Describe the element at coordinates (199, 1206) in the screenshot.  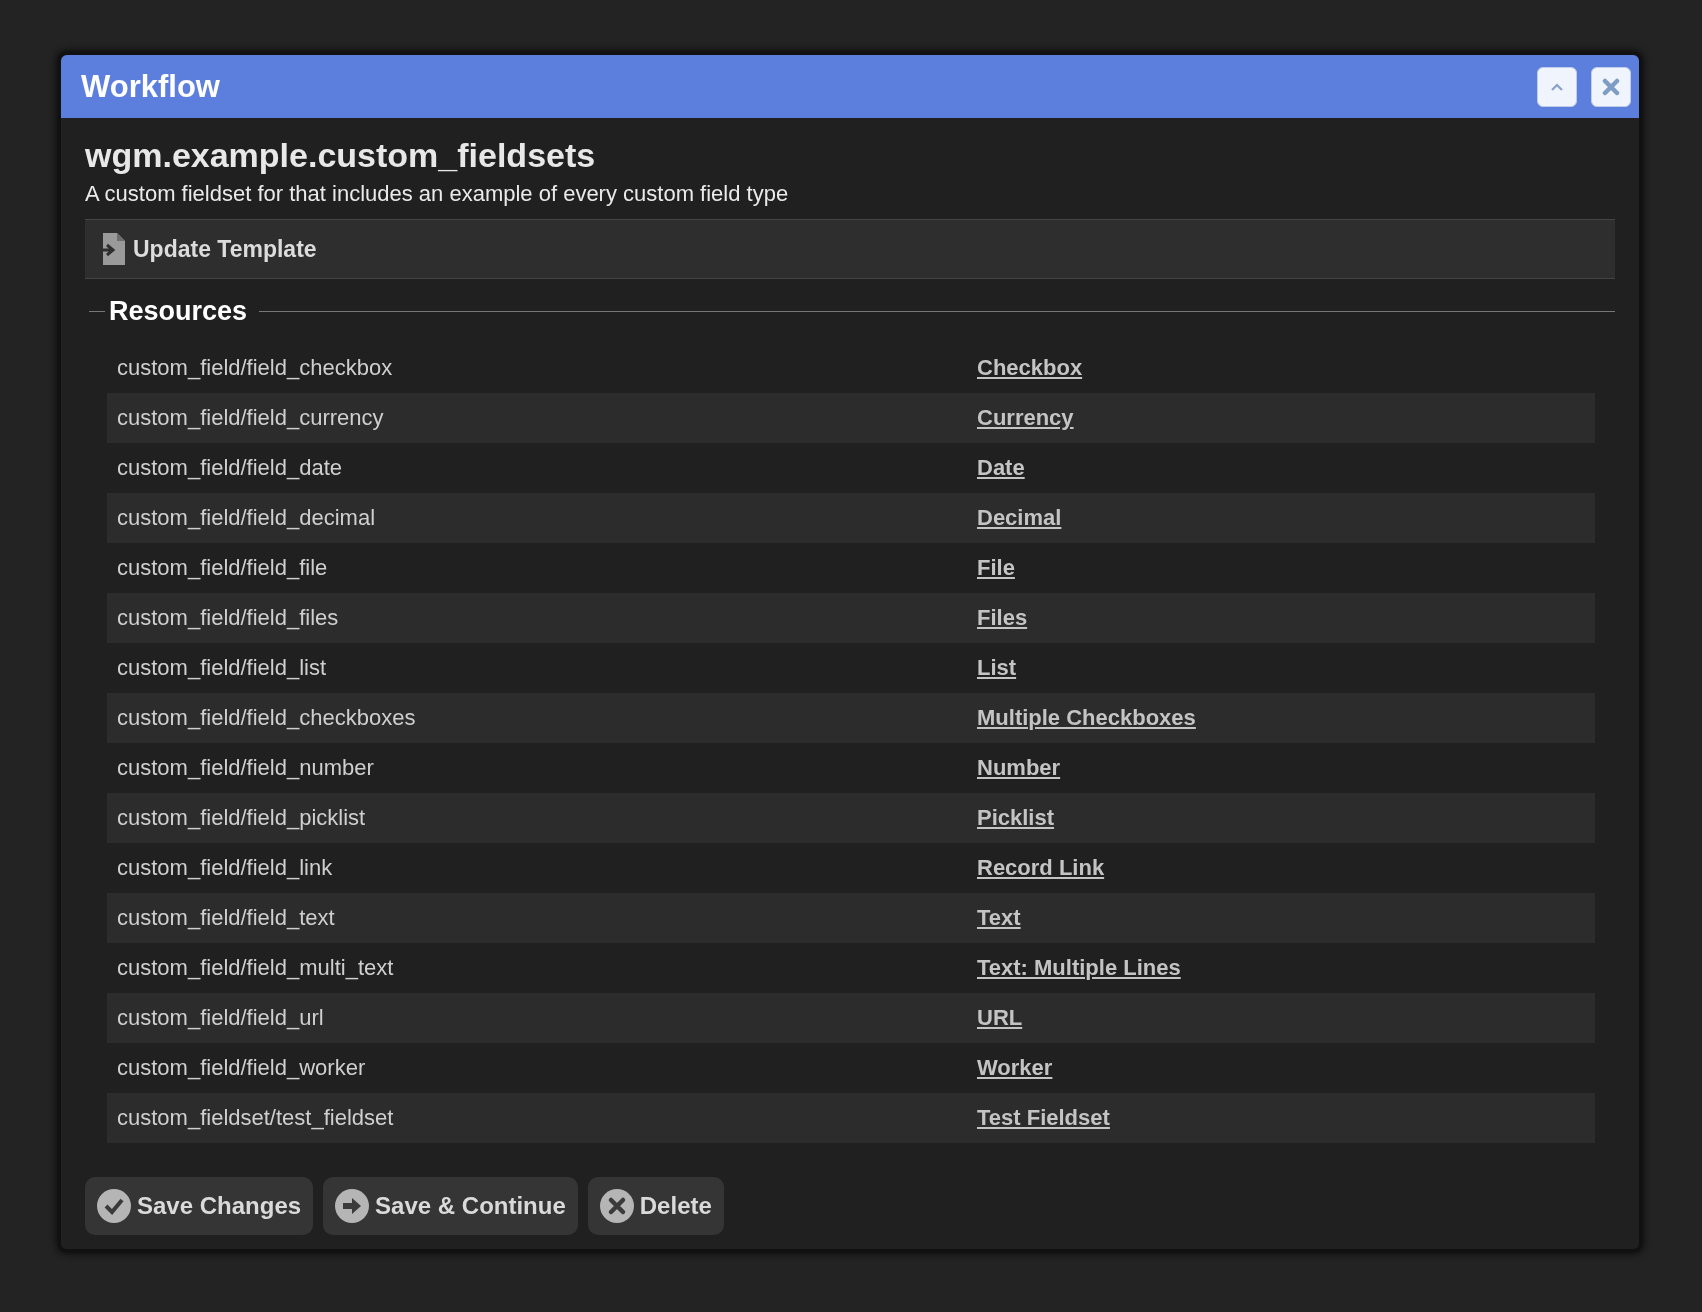
I see `save-button: Save Changes` at that location.